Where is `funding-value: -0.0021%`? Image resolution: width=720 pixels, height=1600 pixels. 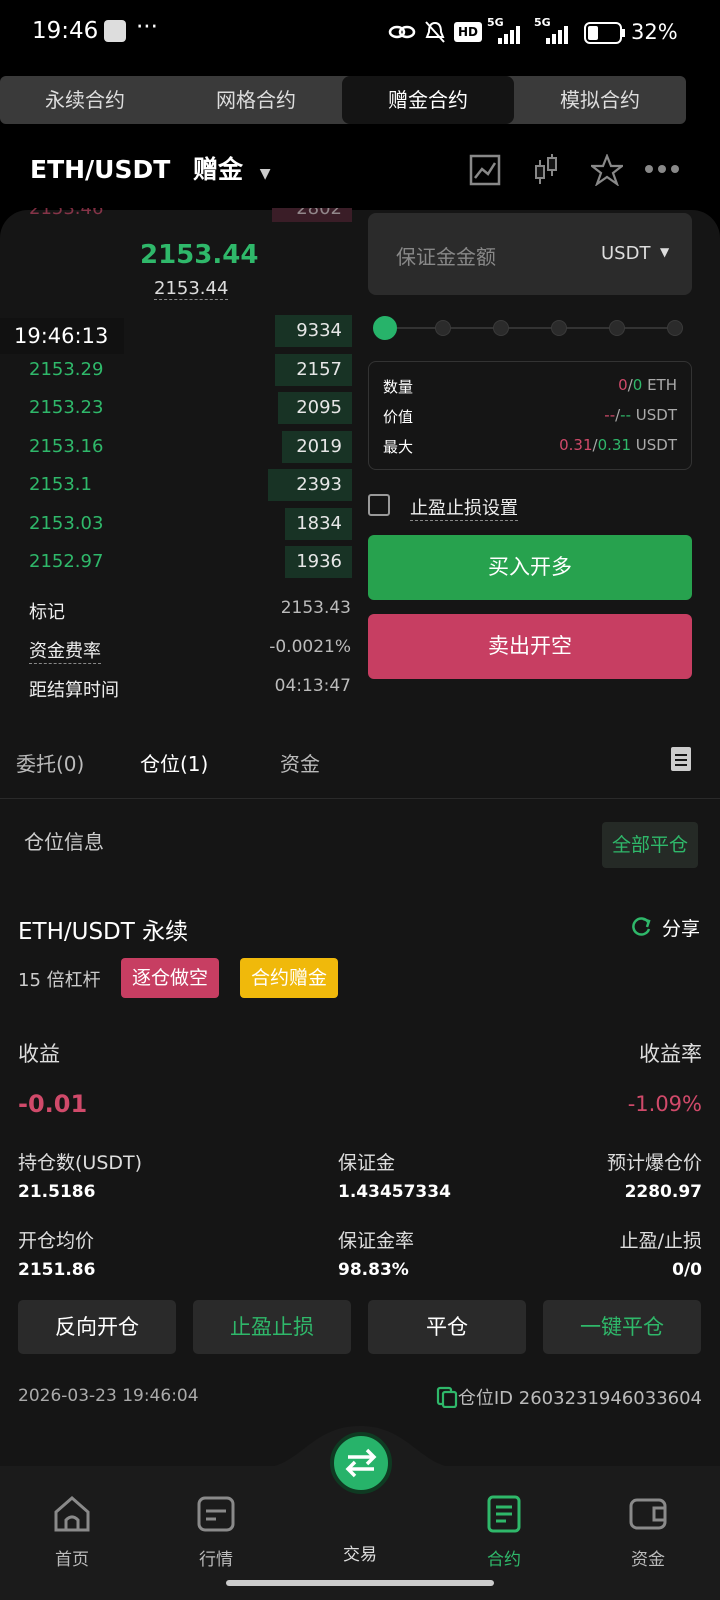 funding-value: -0.0021% is located at coordinates (310, 647).